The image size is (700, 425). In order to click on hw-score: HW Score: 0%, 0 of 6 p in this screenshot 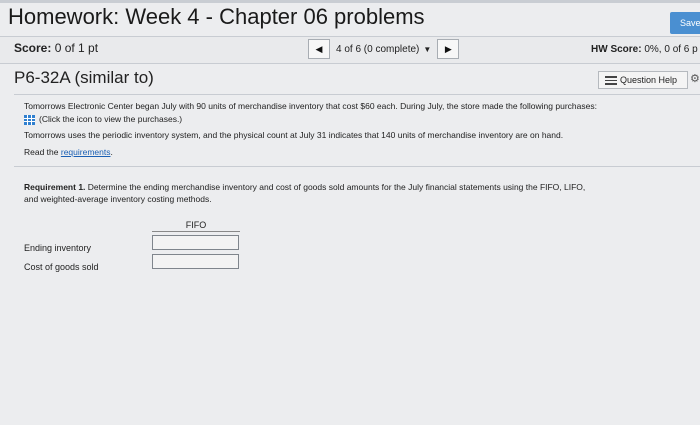, I will do `click(644, 49)`.